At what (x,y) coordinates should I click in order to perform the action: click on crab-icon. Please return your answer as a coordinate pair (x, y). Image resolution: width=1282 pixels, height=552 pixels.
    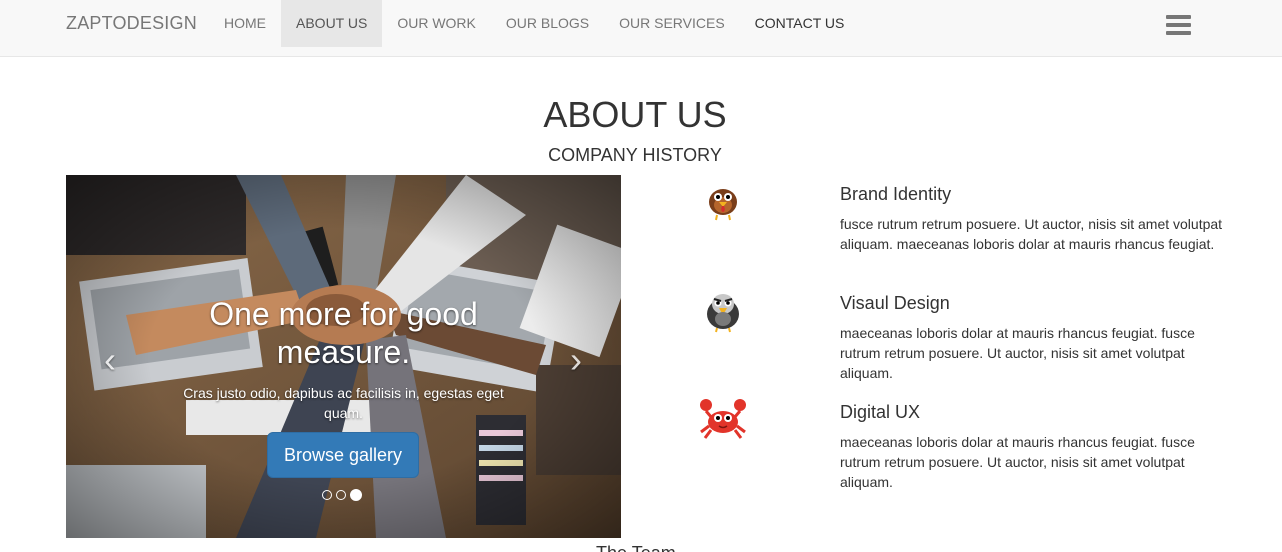
    Looking at the image, I should click on (723, 419).